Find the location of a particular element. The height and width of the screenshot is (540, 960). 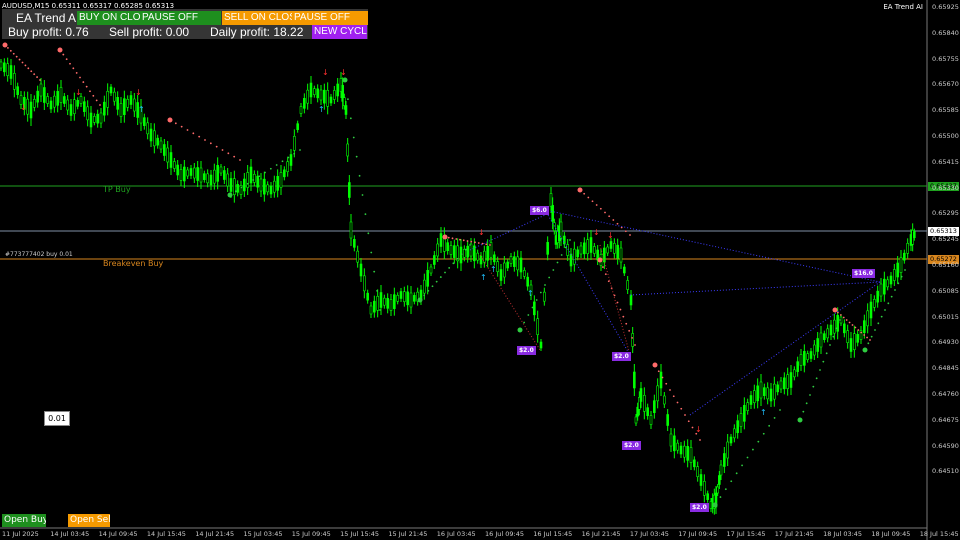

price-tick-label: 0.65085 is located at coordinates (945, 290).